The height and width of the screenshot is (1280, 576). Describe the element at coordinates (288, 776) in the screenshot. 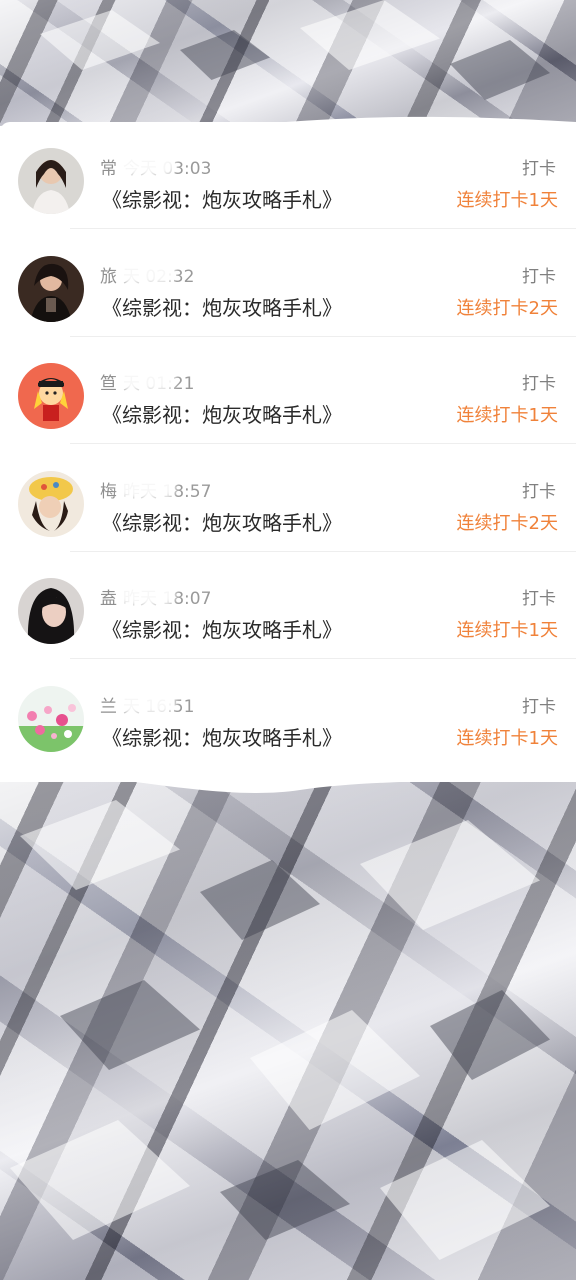

I see `card-torn-edge-bottom` at that location.